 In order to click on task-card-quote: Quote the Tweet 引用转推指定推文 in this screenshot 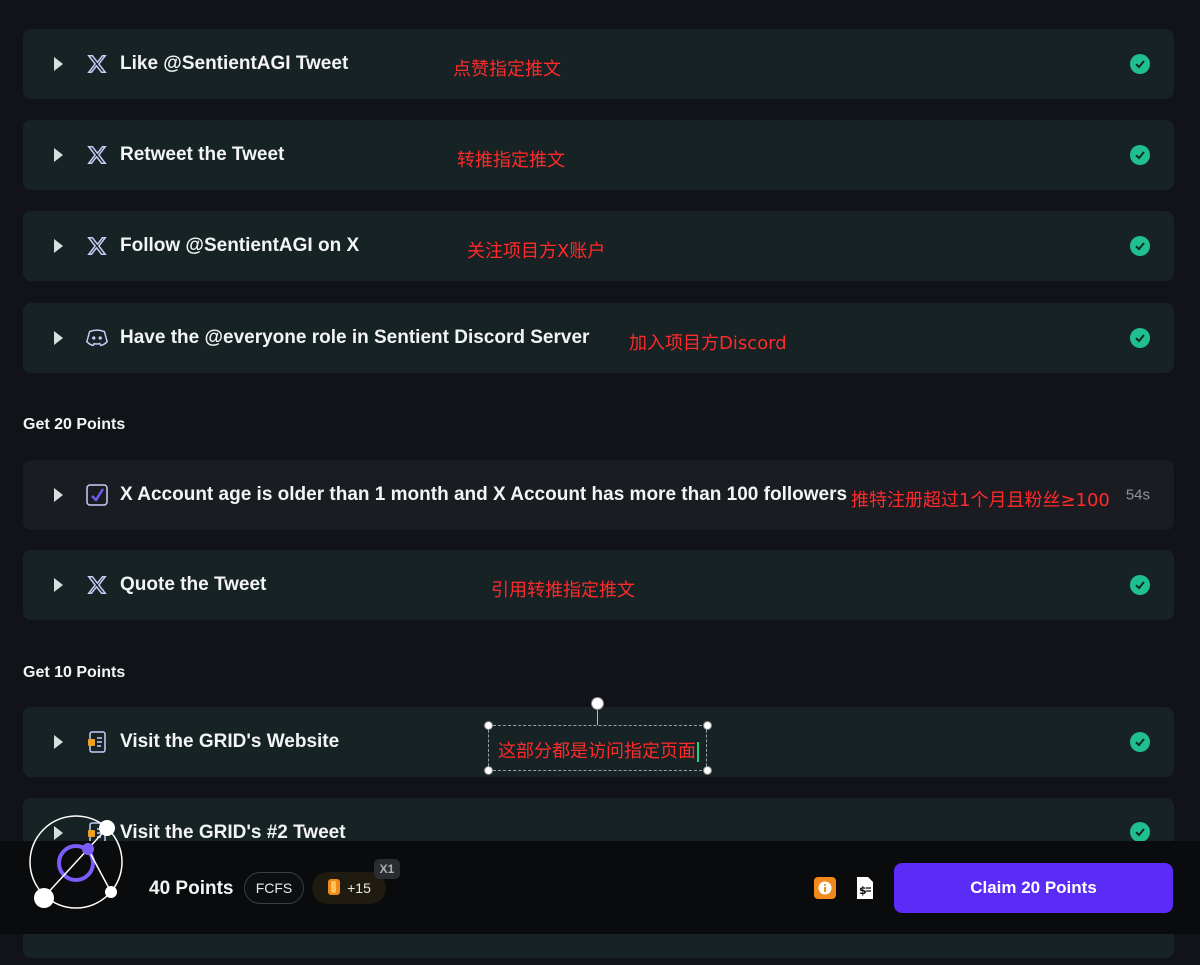, I will do `click(598, 585)`.